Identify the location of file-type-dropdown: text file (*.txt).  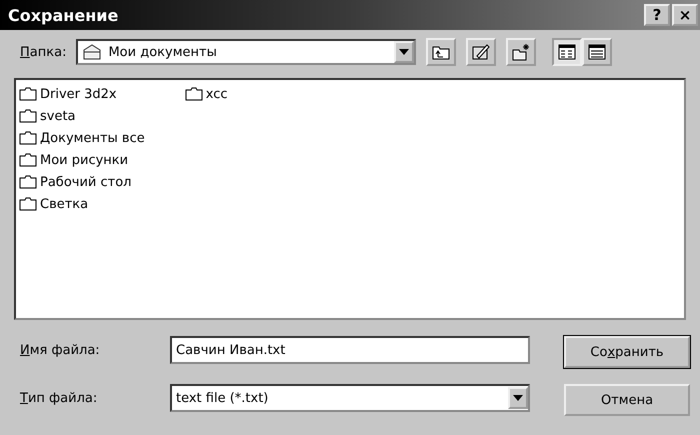
(350, 398).